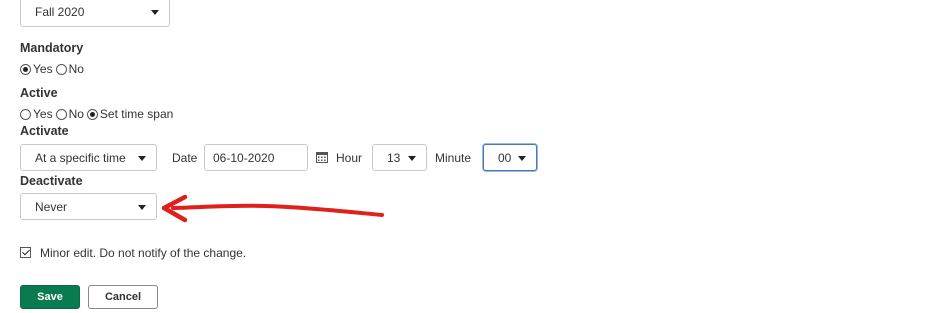 This screenshot has width=938, height=313. I want to click on mandatory-radio-group: Yes No, so click(53, 69).